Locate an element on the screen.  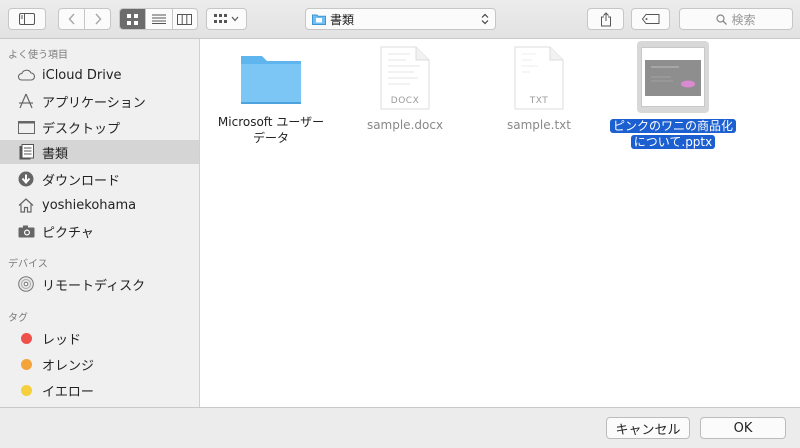
search-icon is located at coordinates (722, 19).